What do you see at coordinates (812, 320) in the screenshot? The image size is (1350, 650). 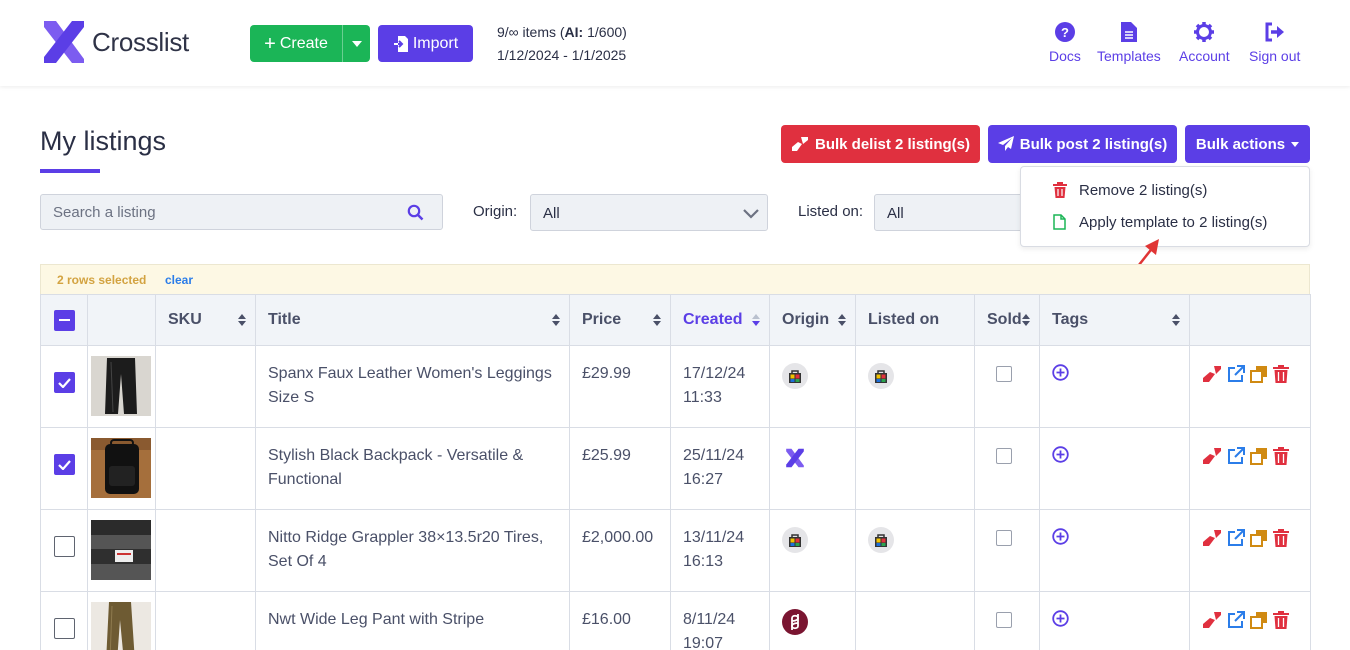 I see `column-header-origin: Origin` at bounding box center [812, 320].